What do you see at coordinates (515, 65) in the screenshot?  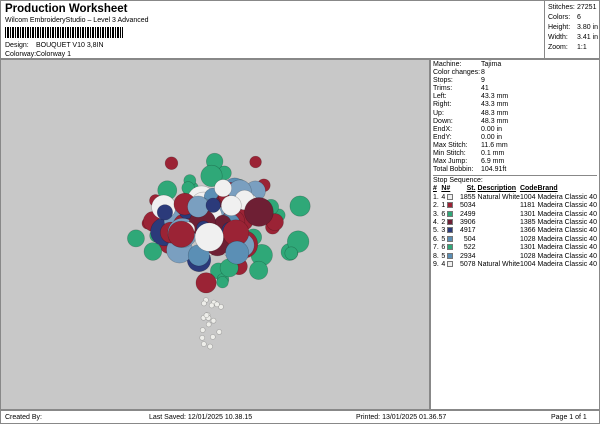 I see `info-row: Machine: Tajima` at bounding box center [515, 65].